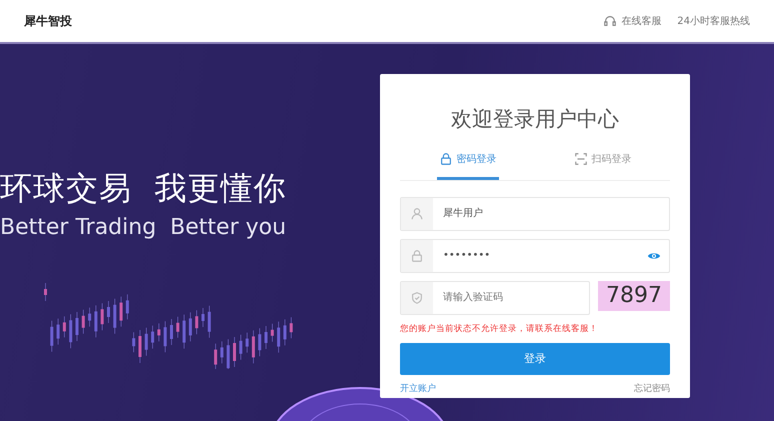 This screenshot has height=421, width=774. I want to click on username-input: 犀牛用户, so click(551, 213).